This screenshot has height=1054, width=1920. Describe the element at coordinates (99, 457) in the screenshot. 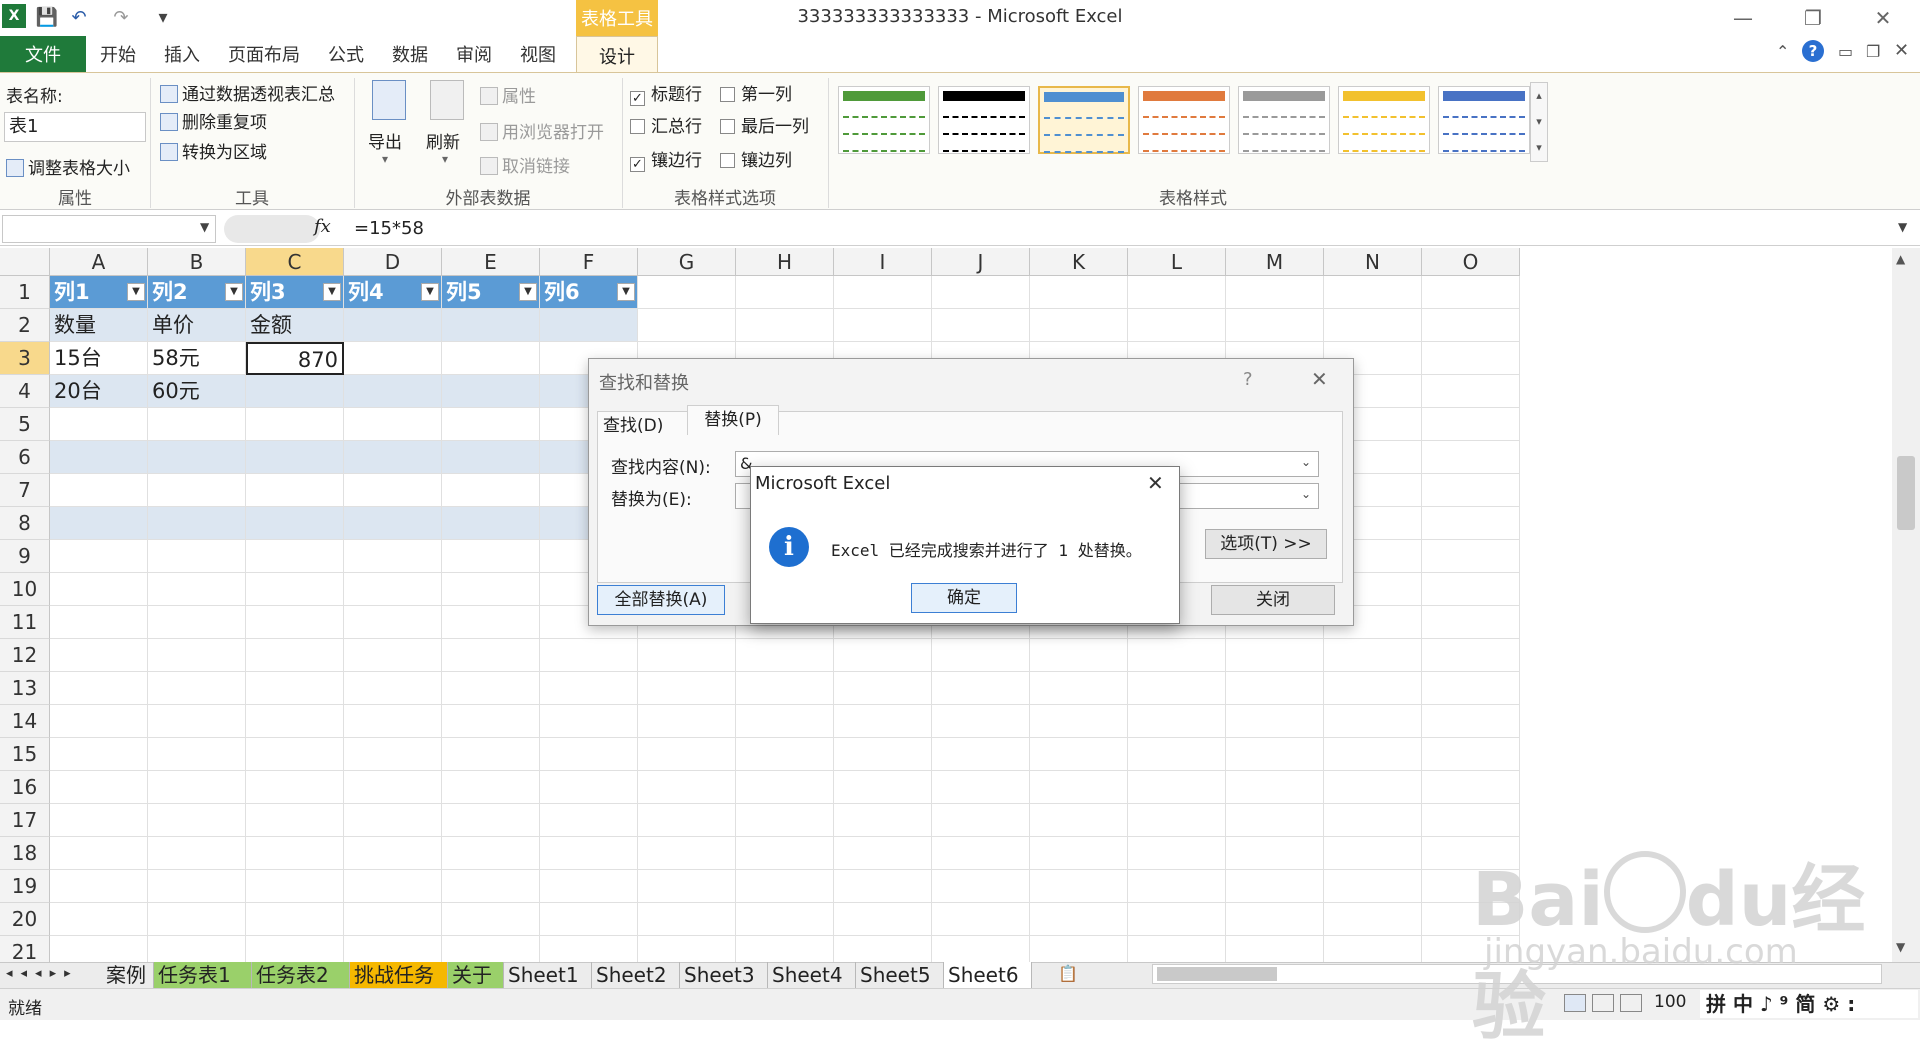

I see `cell-A6` at that location.